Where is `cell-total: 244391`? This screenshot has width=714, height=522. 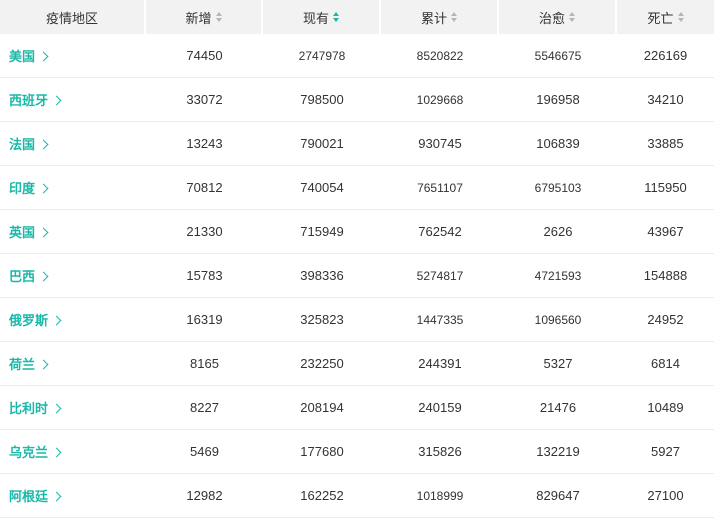
cell-total: 244391 is located at coordinates (440, 363).